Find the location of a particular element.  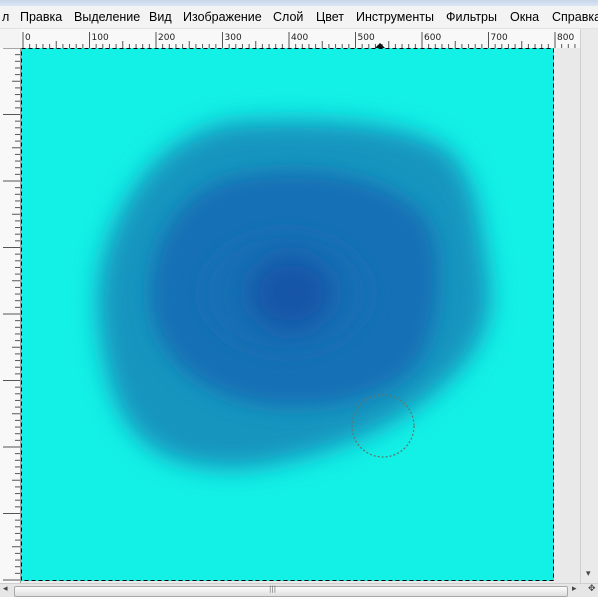

menu-layer: Слой is located at coordinates (288, 17).